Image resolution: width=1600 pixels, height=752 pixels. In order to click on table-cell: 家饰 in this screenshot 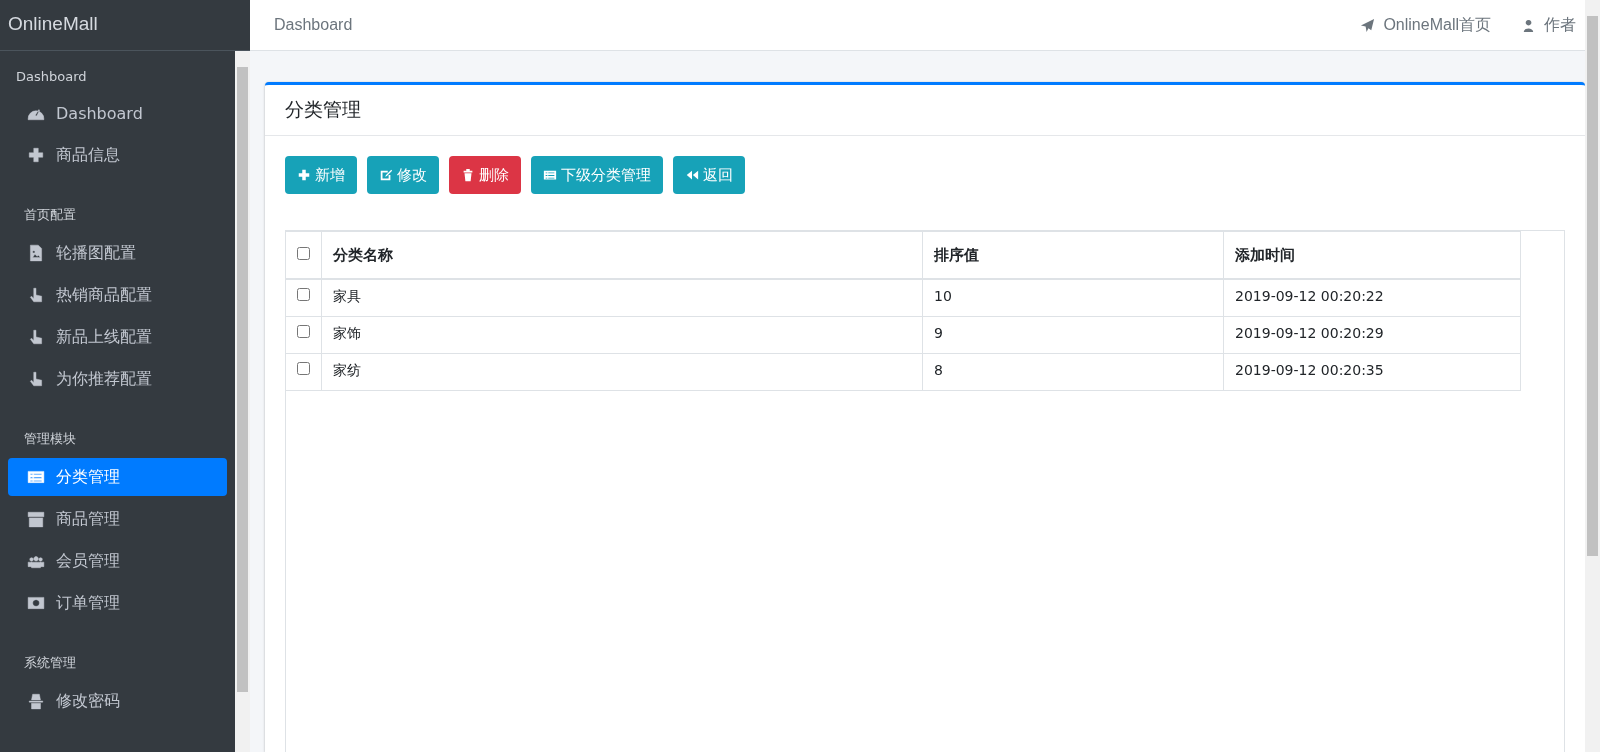, I will do `click(622, 334)`.